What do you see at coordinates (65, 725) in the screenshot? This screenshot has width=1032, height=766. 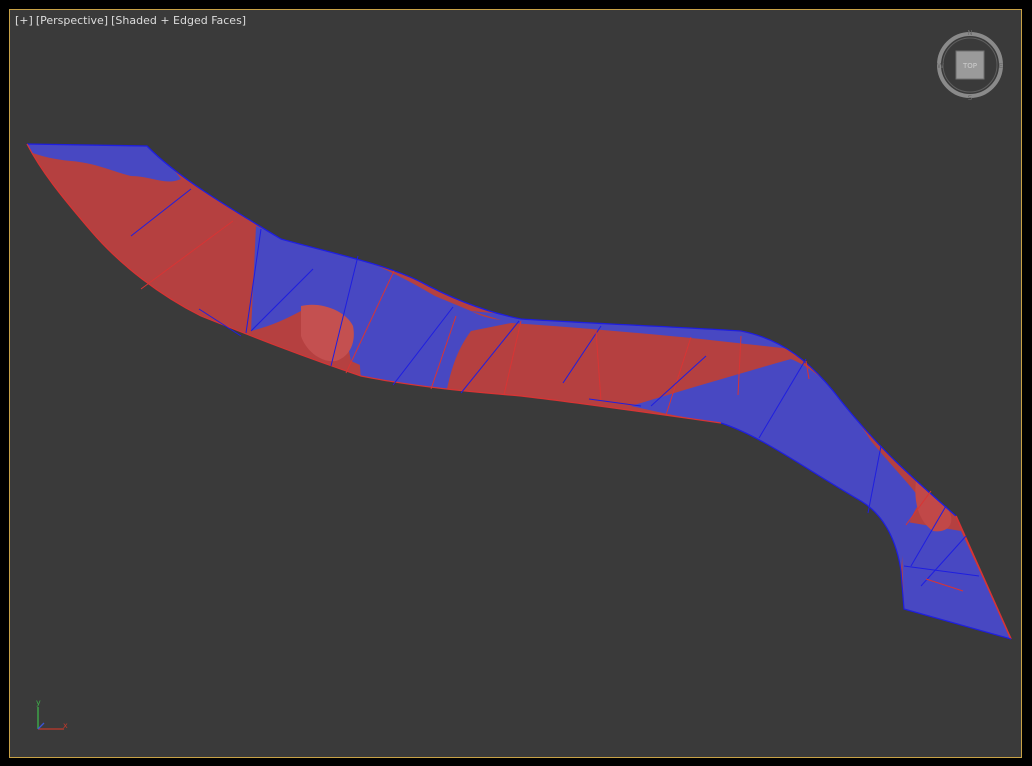 I see `x-axis-label: x` at bounding box center [65, 725].